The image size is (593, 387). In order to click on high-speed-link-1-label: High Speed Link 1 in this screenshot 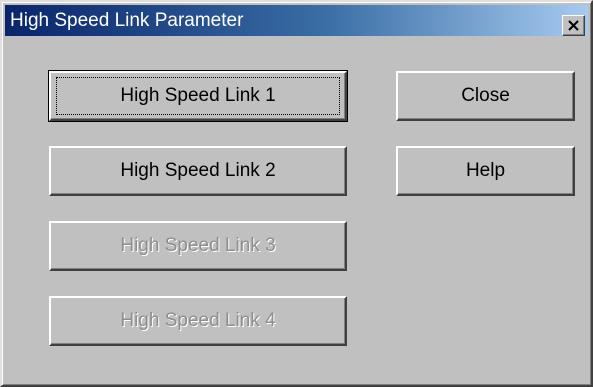, I will do `click(198, 95)`.